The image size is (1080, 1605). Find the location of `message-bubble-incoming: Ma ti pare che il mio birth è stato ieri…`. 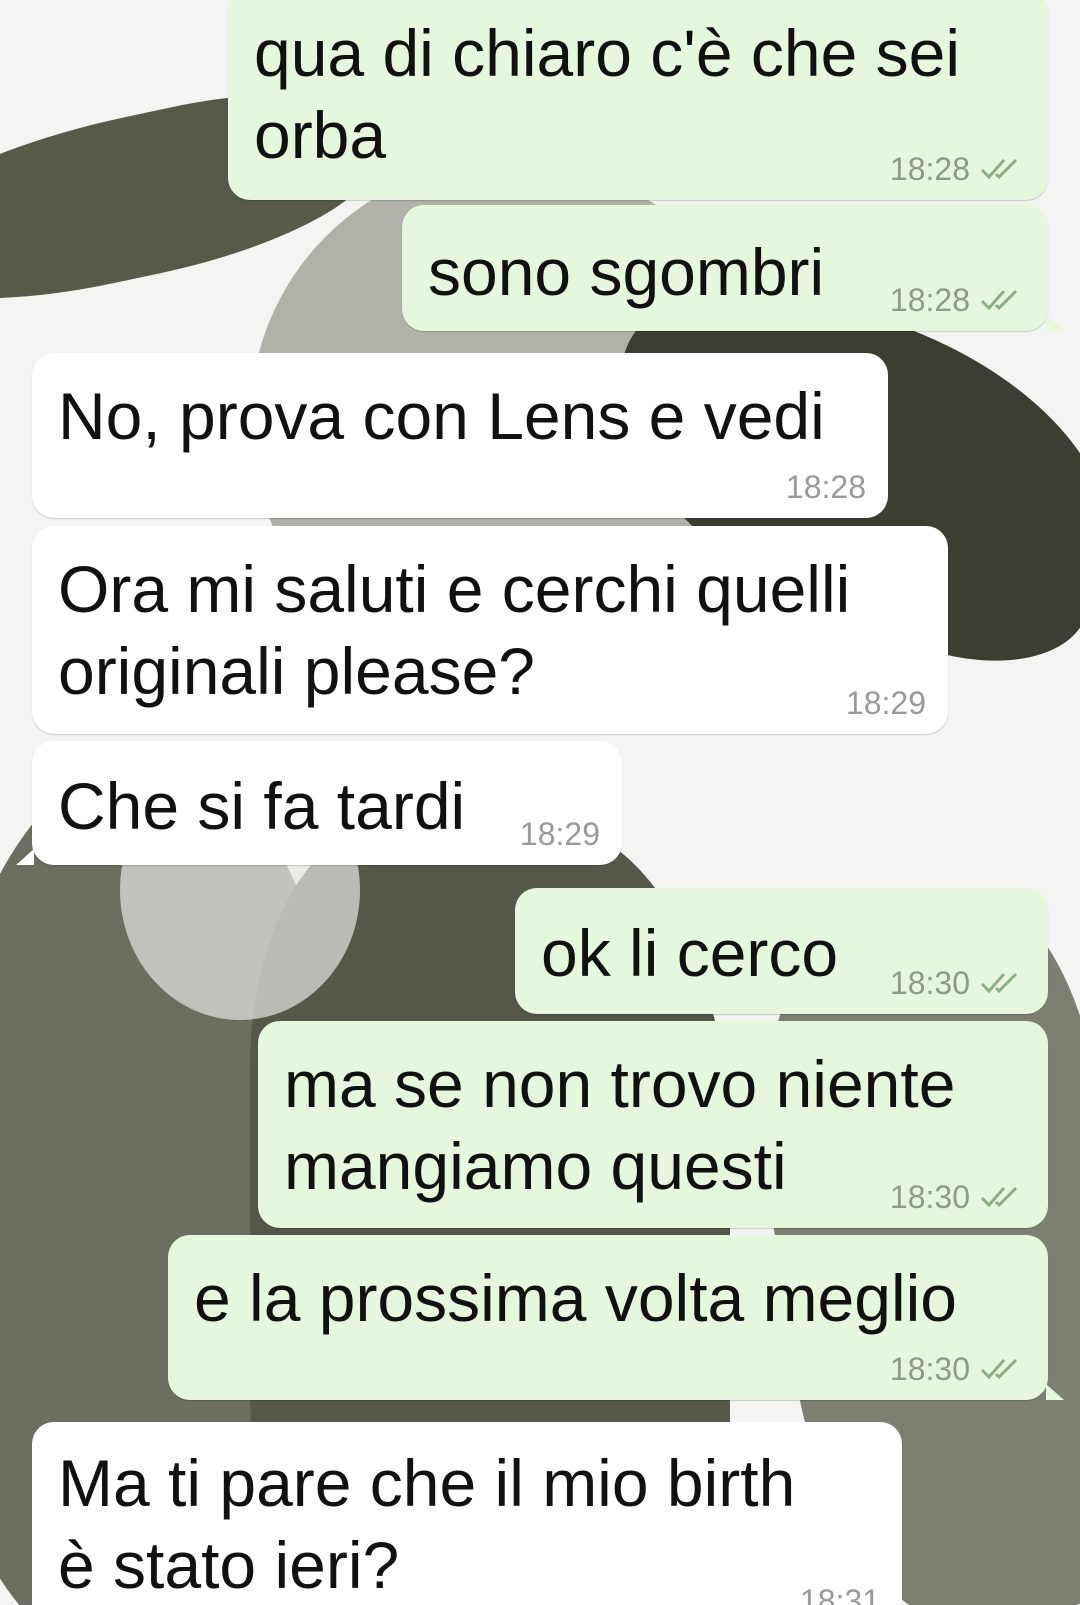

message-bubble-incoming: Ma ti pare che il mio birth è stato ieri… is located at coordinates (467, 1513).